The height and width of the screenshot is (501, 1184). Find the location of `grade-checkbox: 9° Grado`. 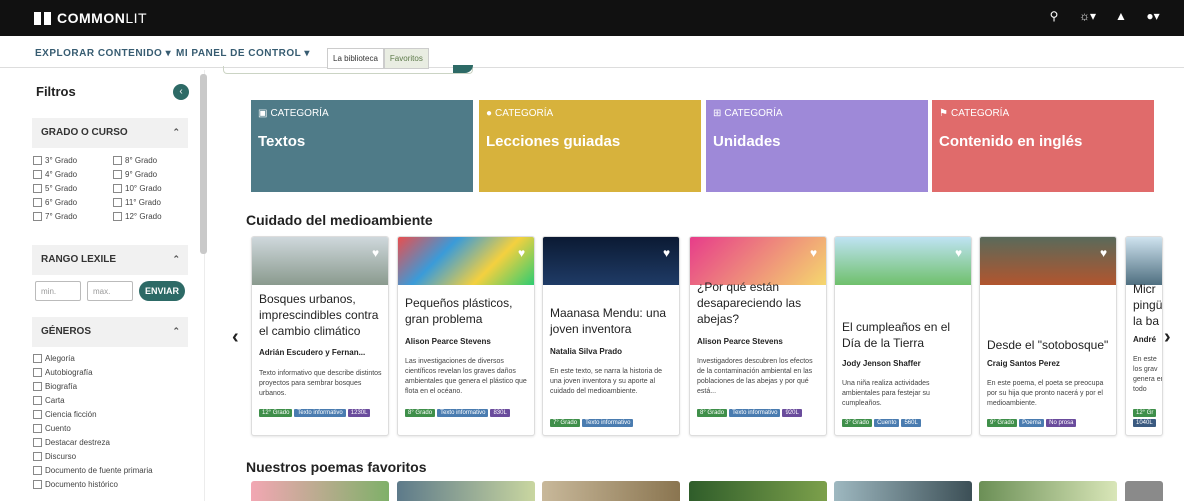

grade-checkbox: 9° Grado is located at coordinates (153, 174).